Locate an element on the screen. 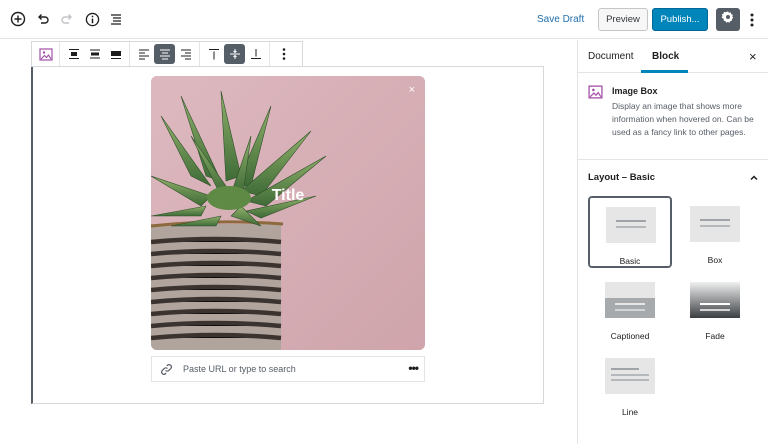 The image size is (768, 444). align-full-block-icon is located at coordinates (115, 54).